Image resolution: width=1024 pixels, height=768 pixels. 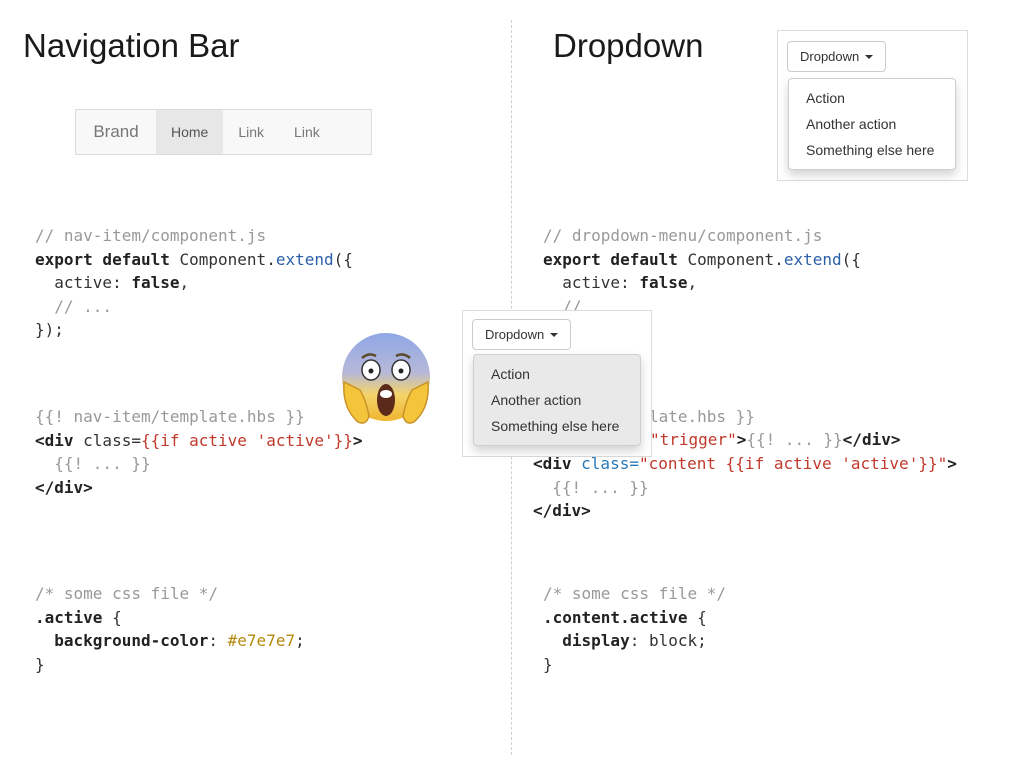 I want to click on nav-item-home: Home, so click(x=190, y=132).